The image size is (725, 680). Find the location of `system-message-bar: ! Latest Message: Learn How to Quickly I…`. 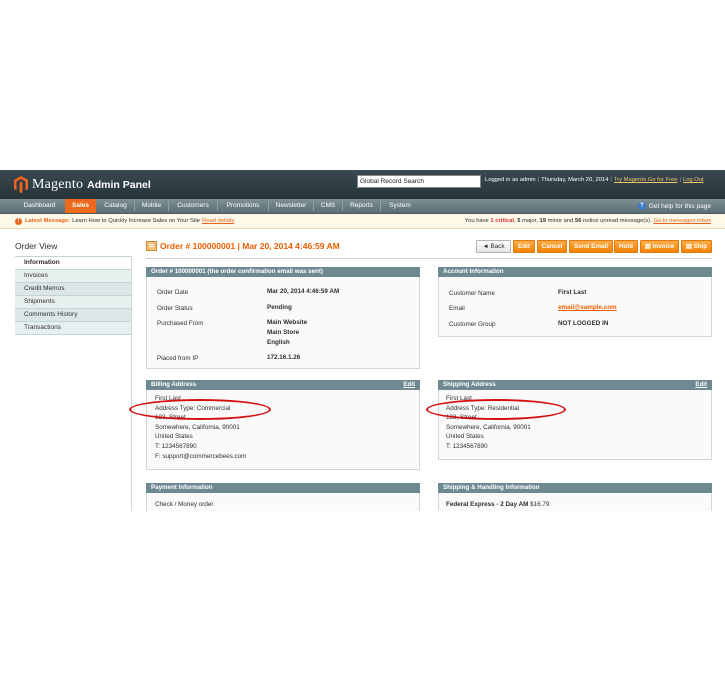

system-message-bar: ! Latest Message: Learn How to Quickly I… is located at coordinates (362, 221).